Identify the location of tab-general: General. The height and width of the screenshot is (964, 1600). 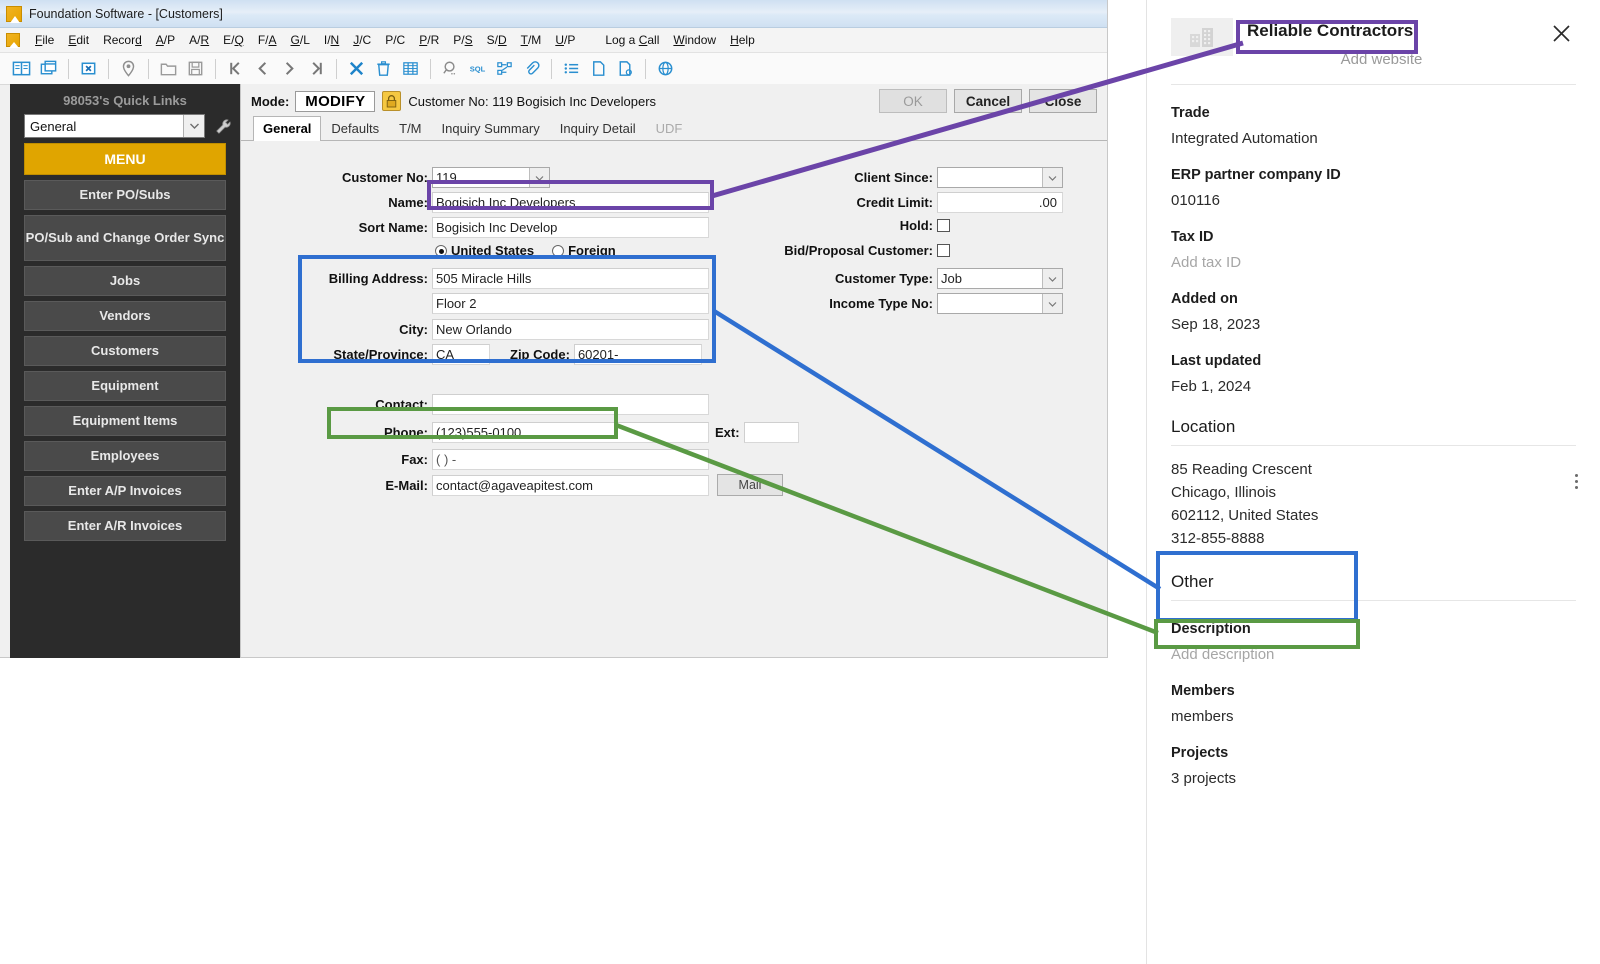
(287, 128).